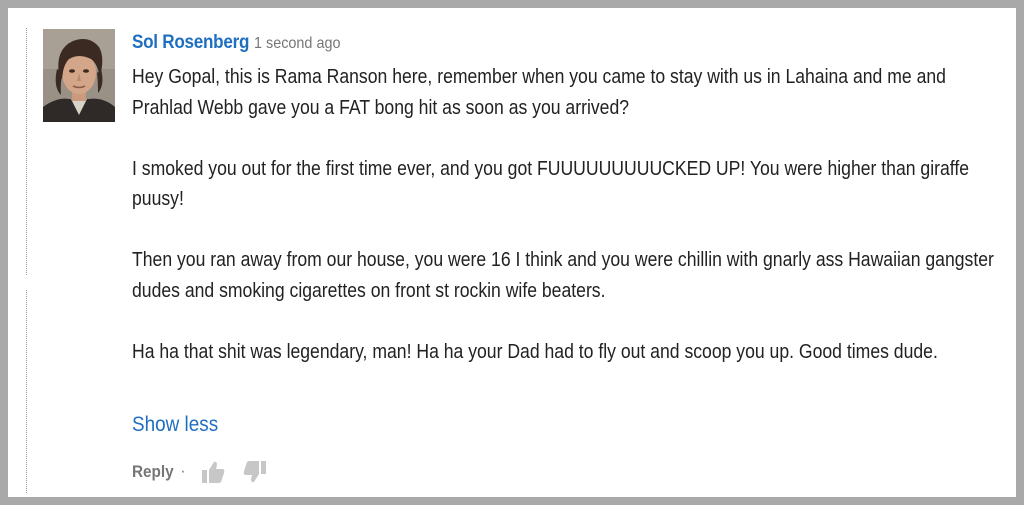 The image size is (1024, 505). I want to click on avatar, so click(79, 75).